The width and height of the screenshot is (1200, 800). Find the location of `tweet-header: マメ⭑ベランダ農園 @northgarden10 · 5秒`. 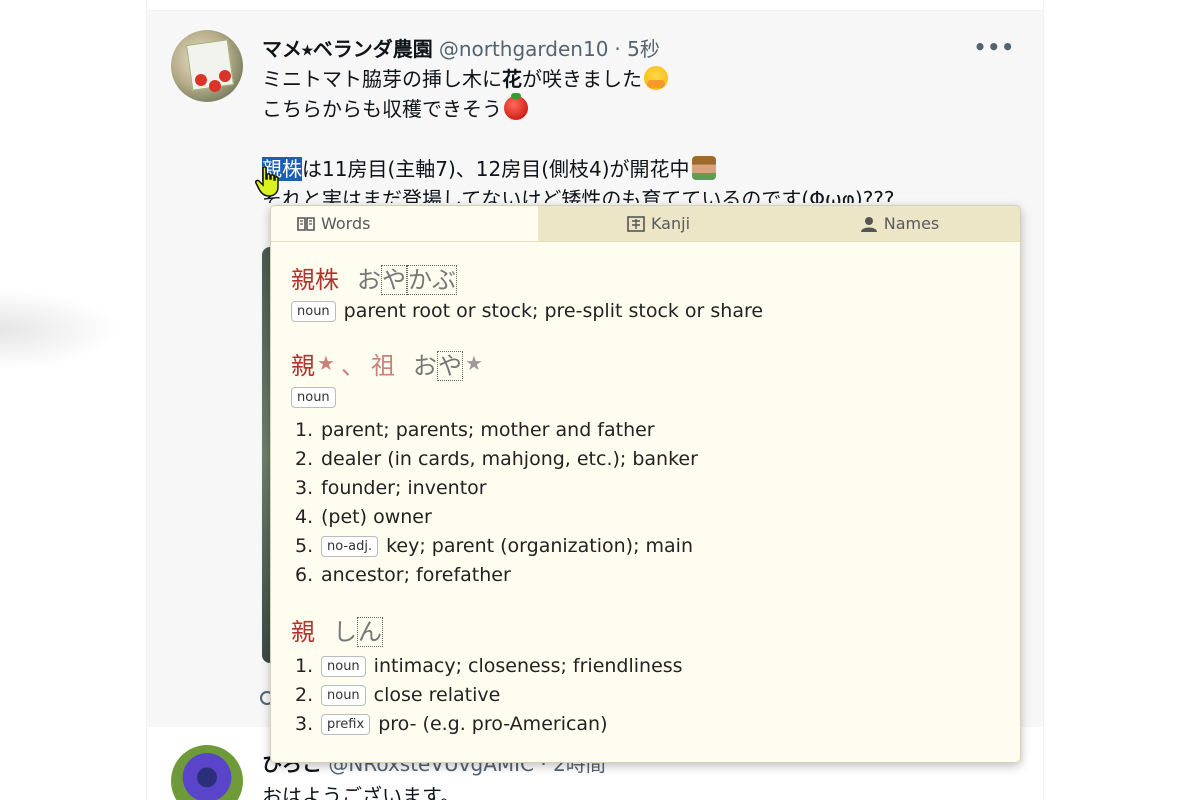

tweet-header: マメ⭑ベランダ農園 @northgarden10 · 5秒 is located at coordinates (461, 47).